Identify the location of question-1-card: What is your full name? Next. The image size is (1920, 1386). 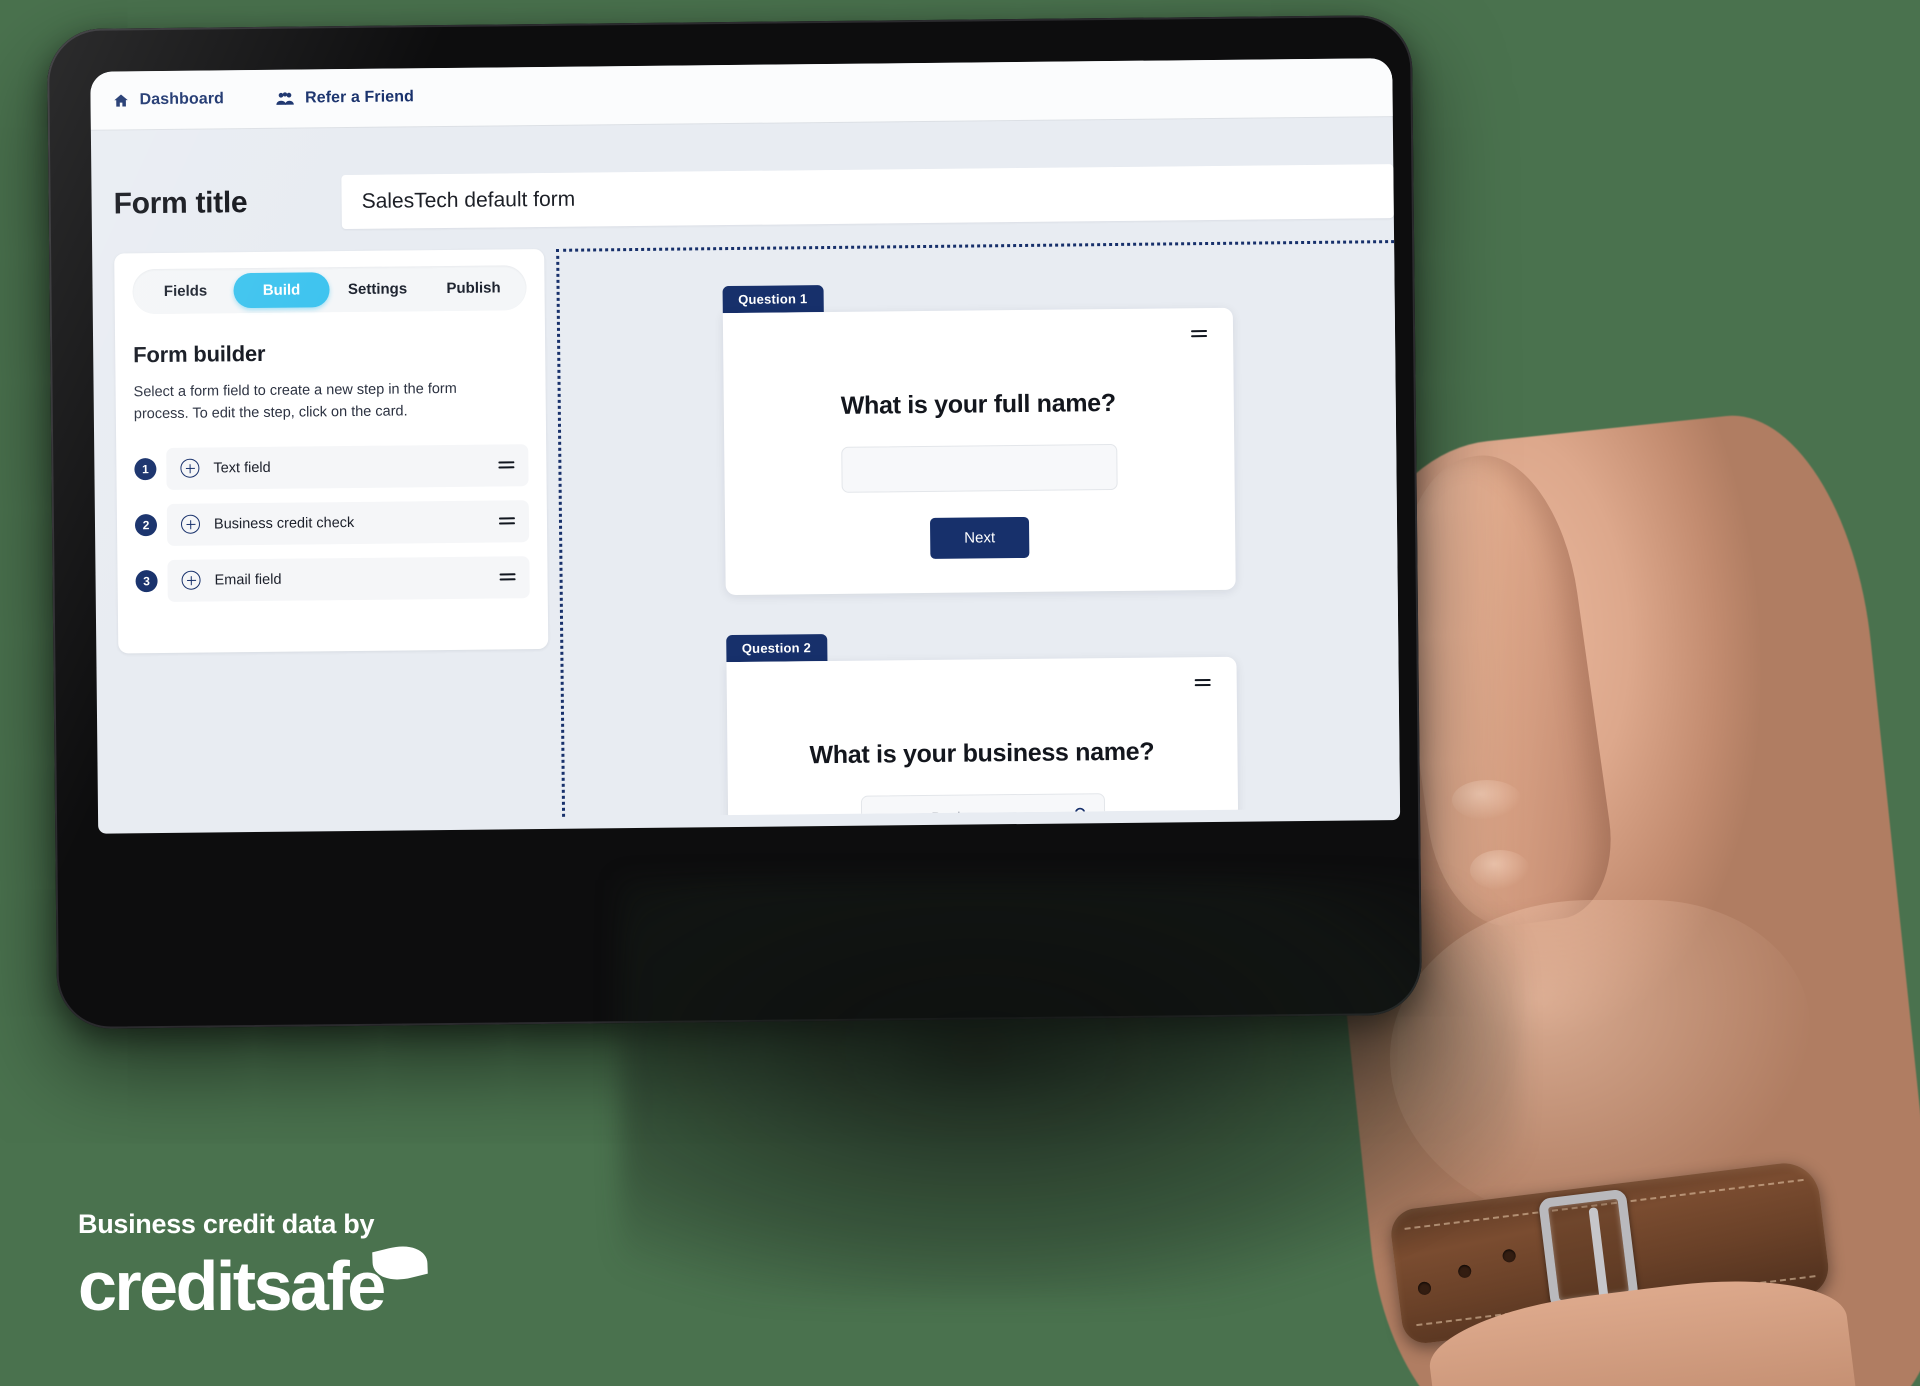
(979, 451).